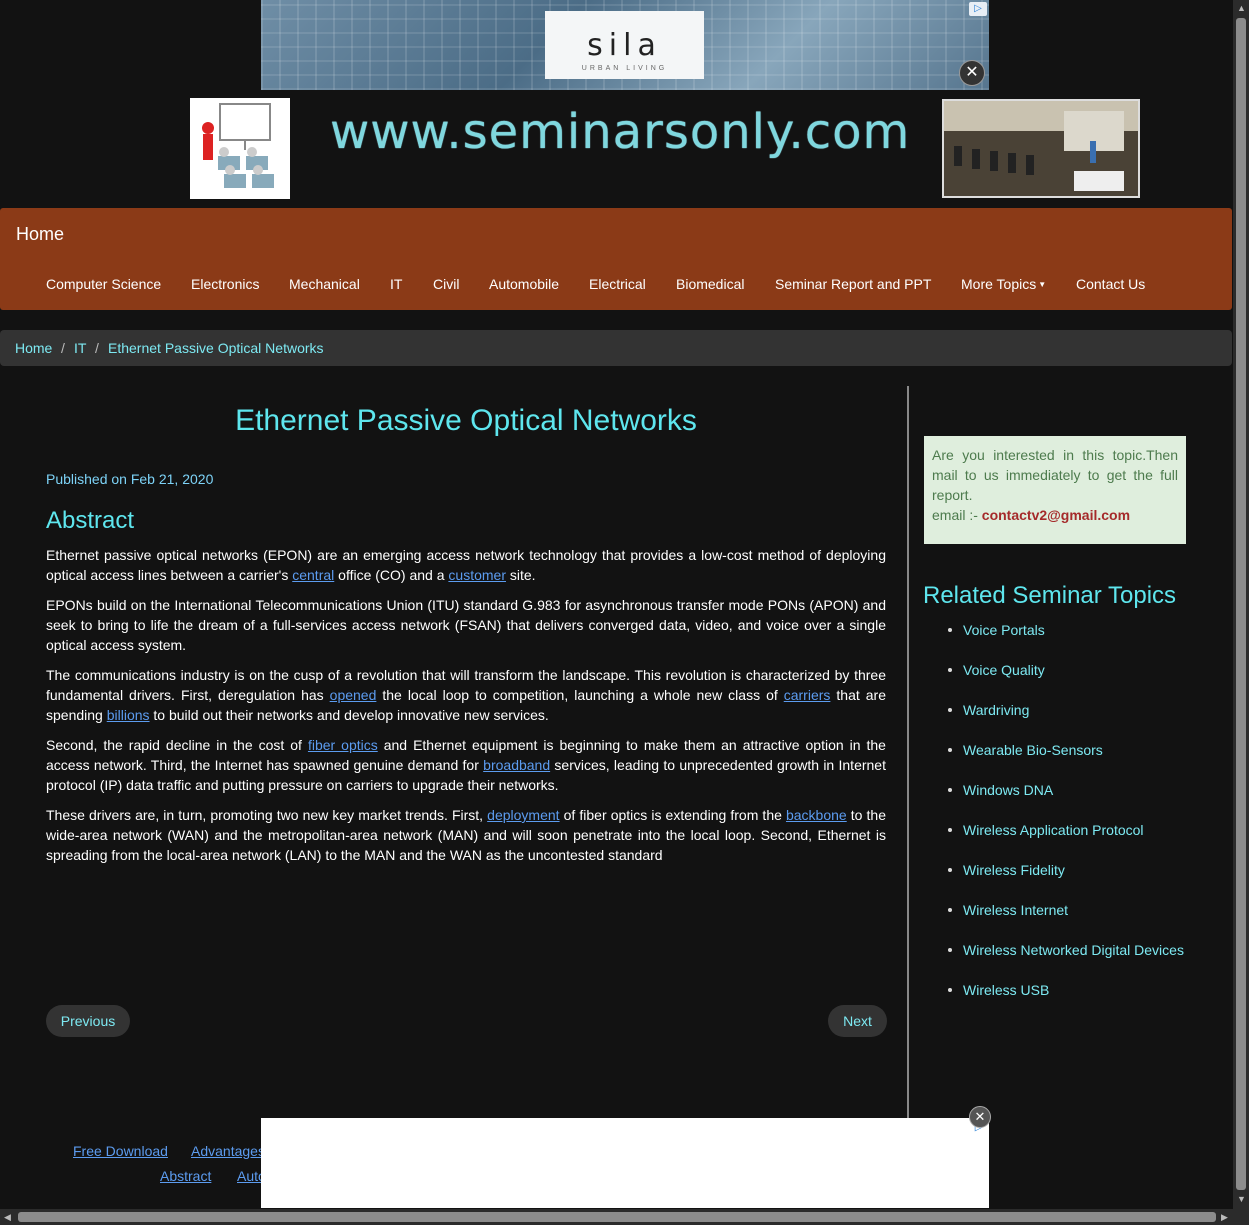 The height and width of the screenshot is (1225, 1249). I want to click on nav-item-it: IT, so click(396, 284).